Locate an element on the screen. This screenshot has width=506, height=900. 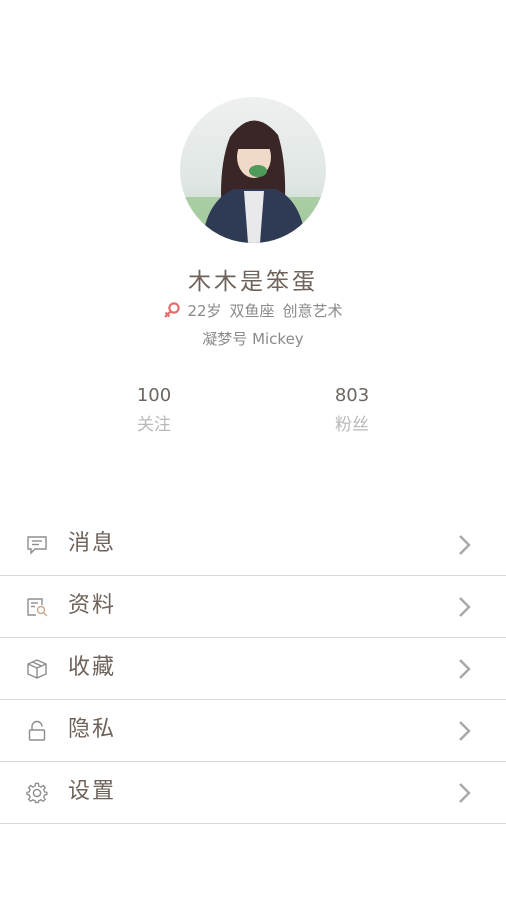
menu-item-privacy: 隐私 is located at coordinates (253, 731).